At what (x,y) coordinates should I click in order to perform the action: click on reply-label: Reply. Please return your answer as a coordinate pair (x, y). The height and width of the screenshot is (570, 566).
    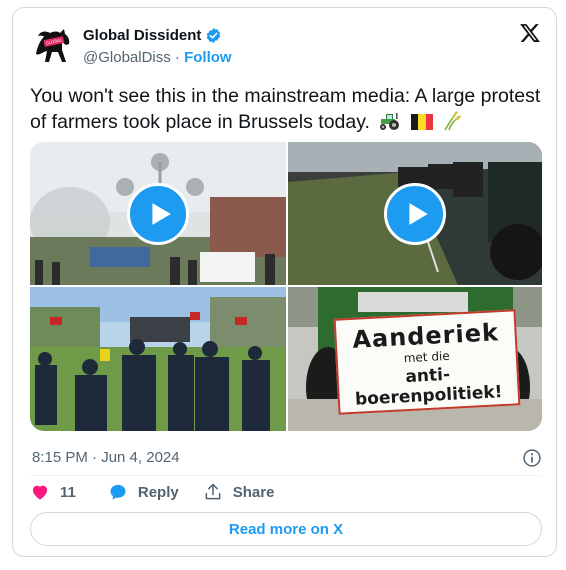
    Looking at the image, I should click on (158, 492).